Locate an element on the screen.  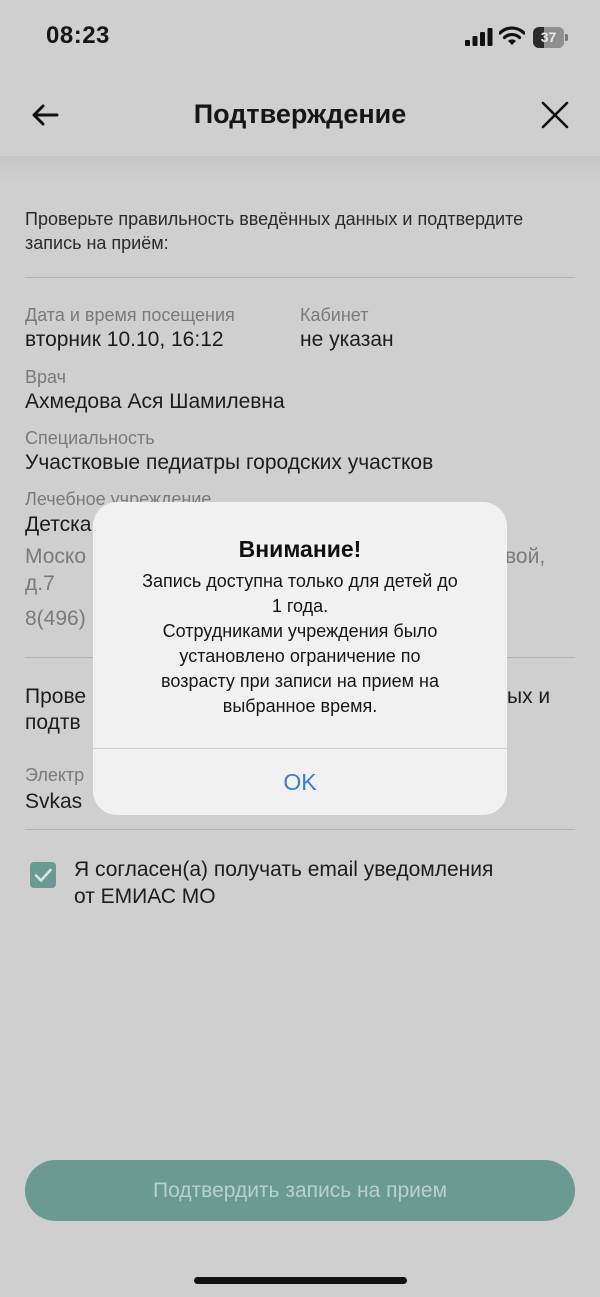
email-info-right: ых и is located at coordinates (529, 696).